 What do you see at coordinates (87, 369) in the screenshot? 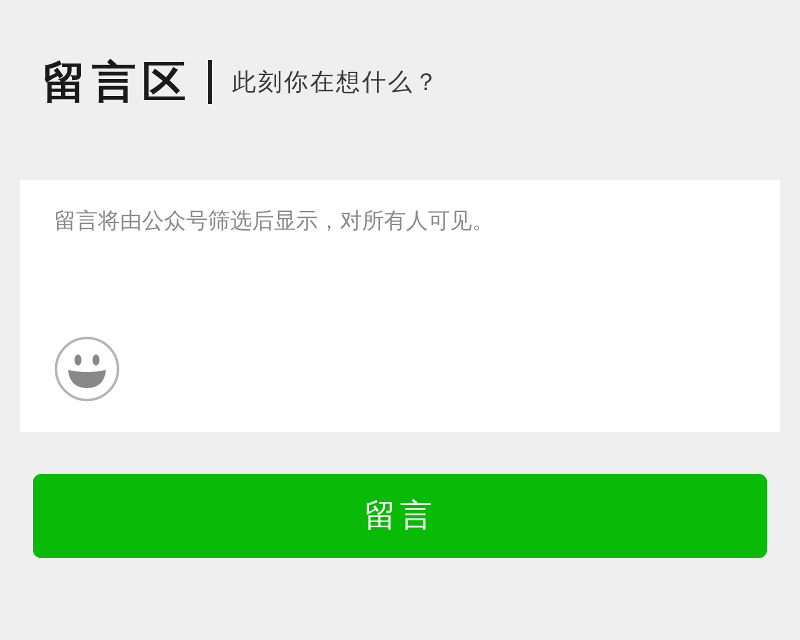
I see `smiley-icon` at bounding box center [87, 369].